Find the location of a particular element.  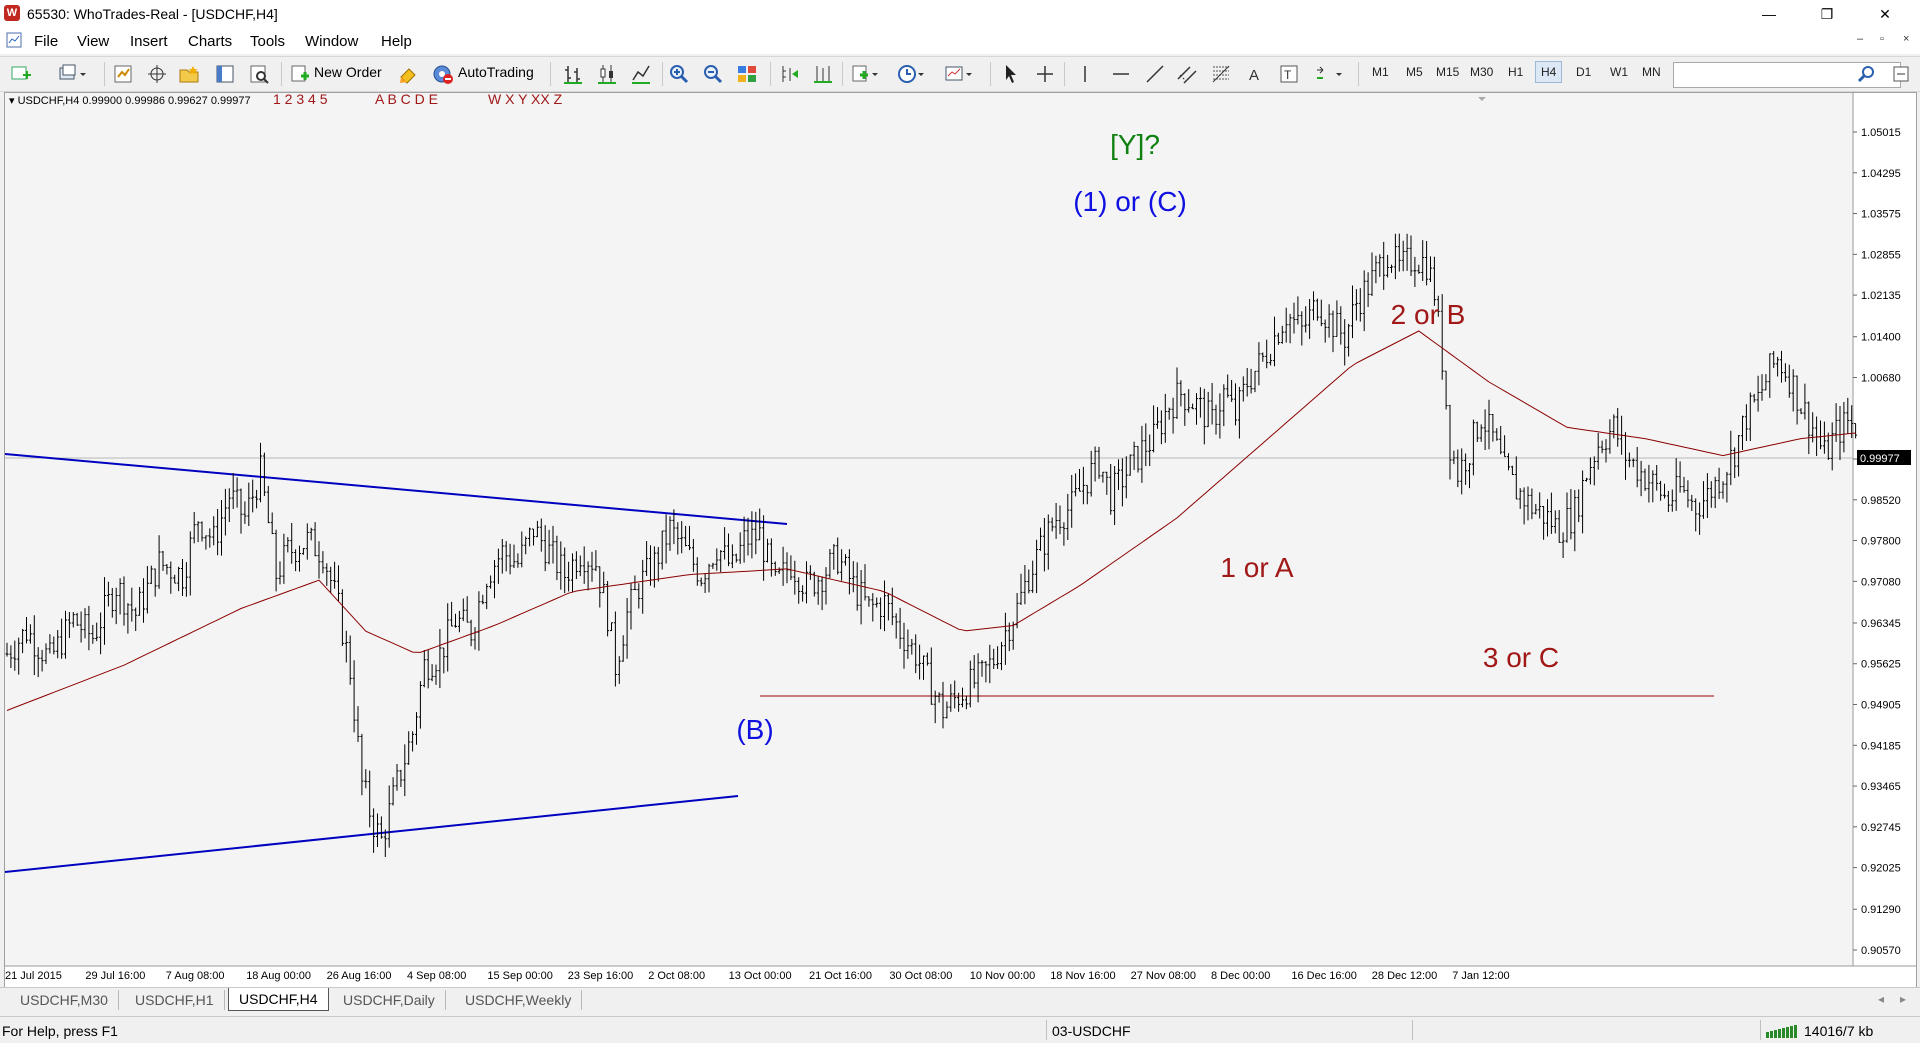

label-three-or-c: 3 or C is located at coordinates (1521, 657).